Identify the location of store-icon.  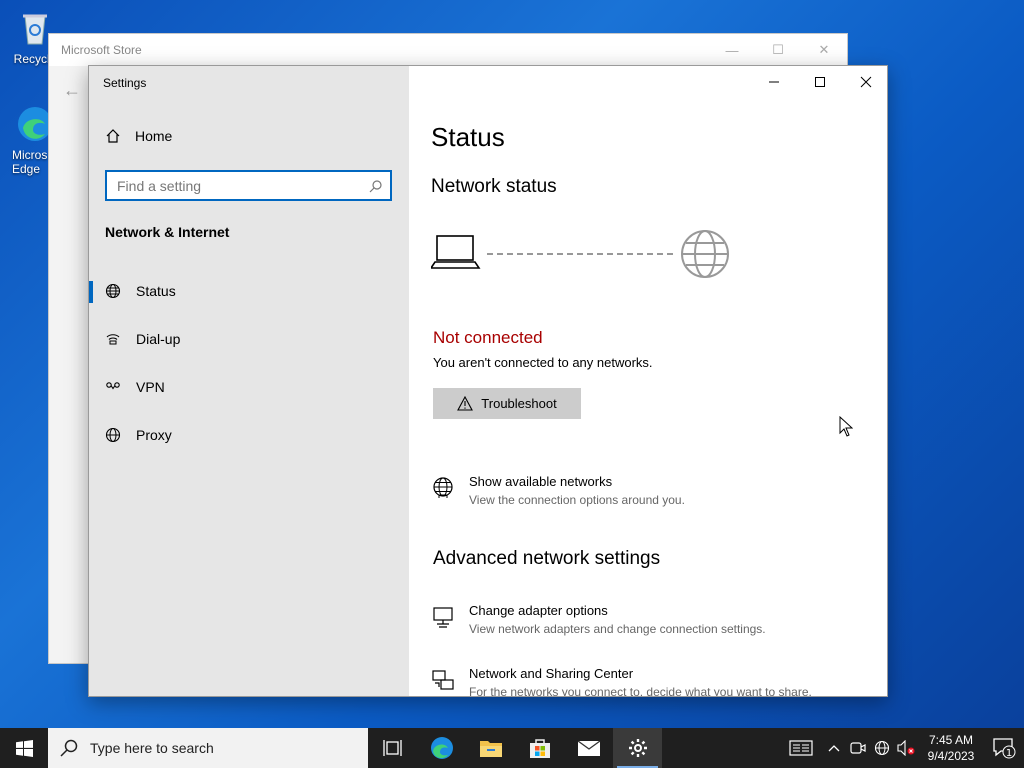
(539, 748).